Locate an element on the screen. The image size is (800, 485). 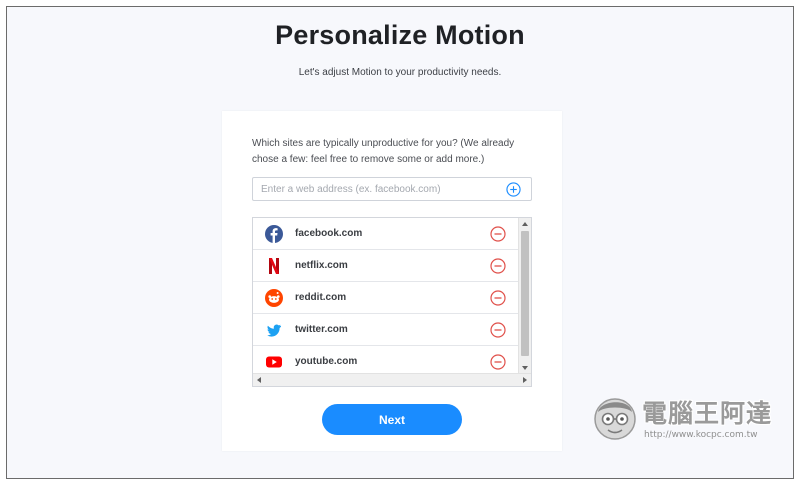
web-address-input is located at coordinates (375, 189).